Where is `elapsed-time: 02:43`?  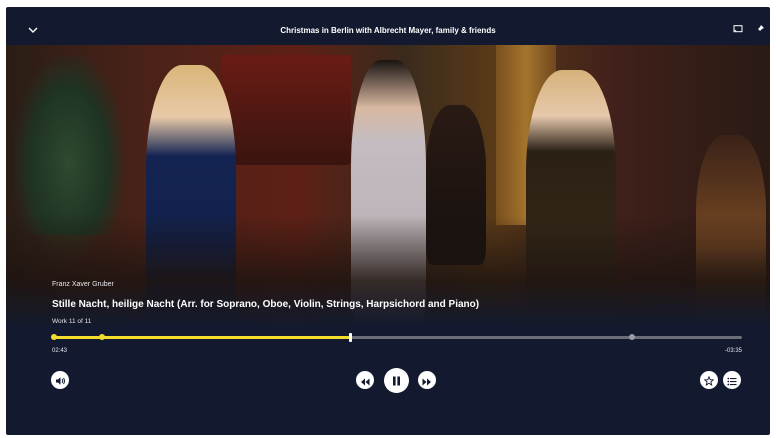
elapsed-time: 02:43 is located at coordinates (60, 351).